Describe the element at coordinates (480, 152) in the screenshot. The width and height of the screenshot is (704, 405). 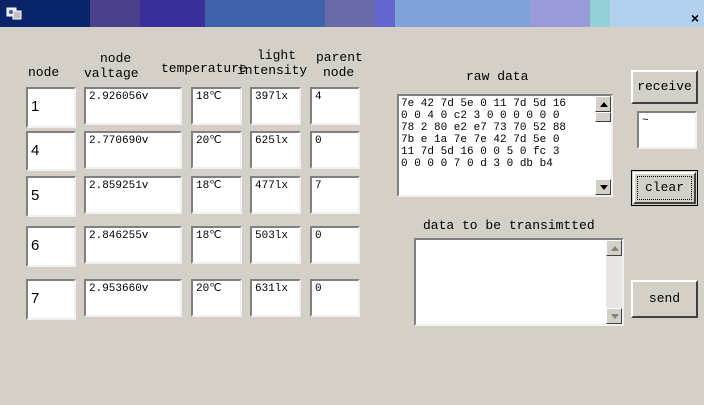
I see `raw-data-line: 11 7d 5d 16 0 0 5 0 fc 3` at that location.